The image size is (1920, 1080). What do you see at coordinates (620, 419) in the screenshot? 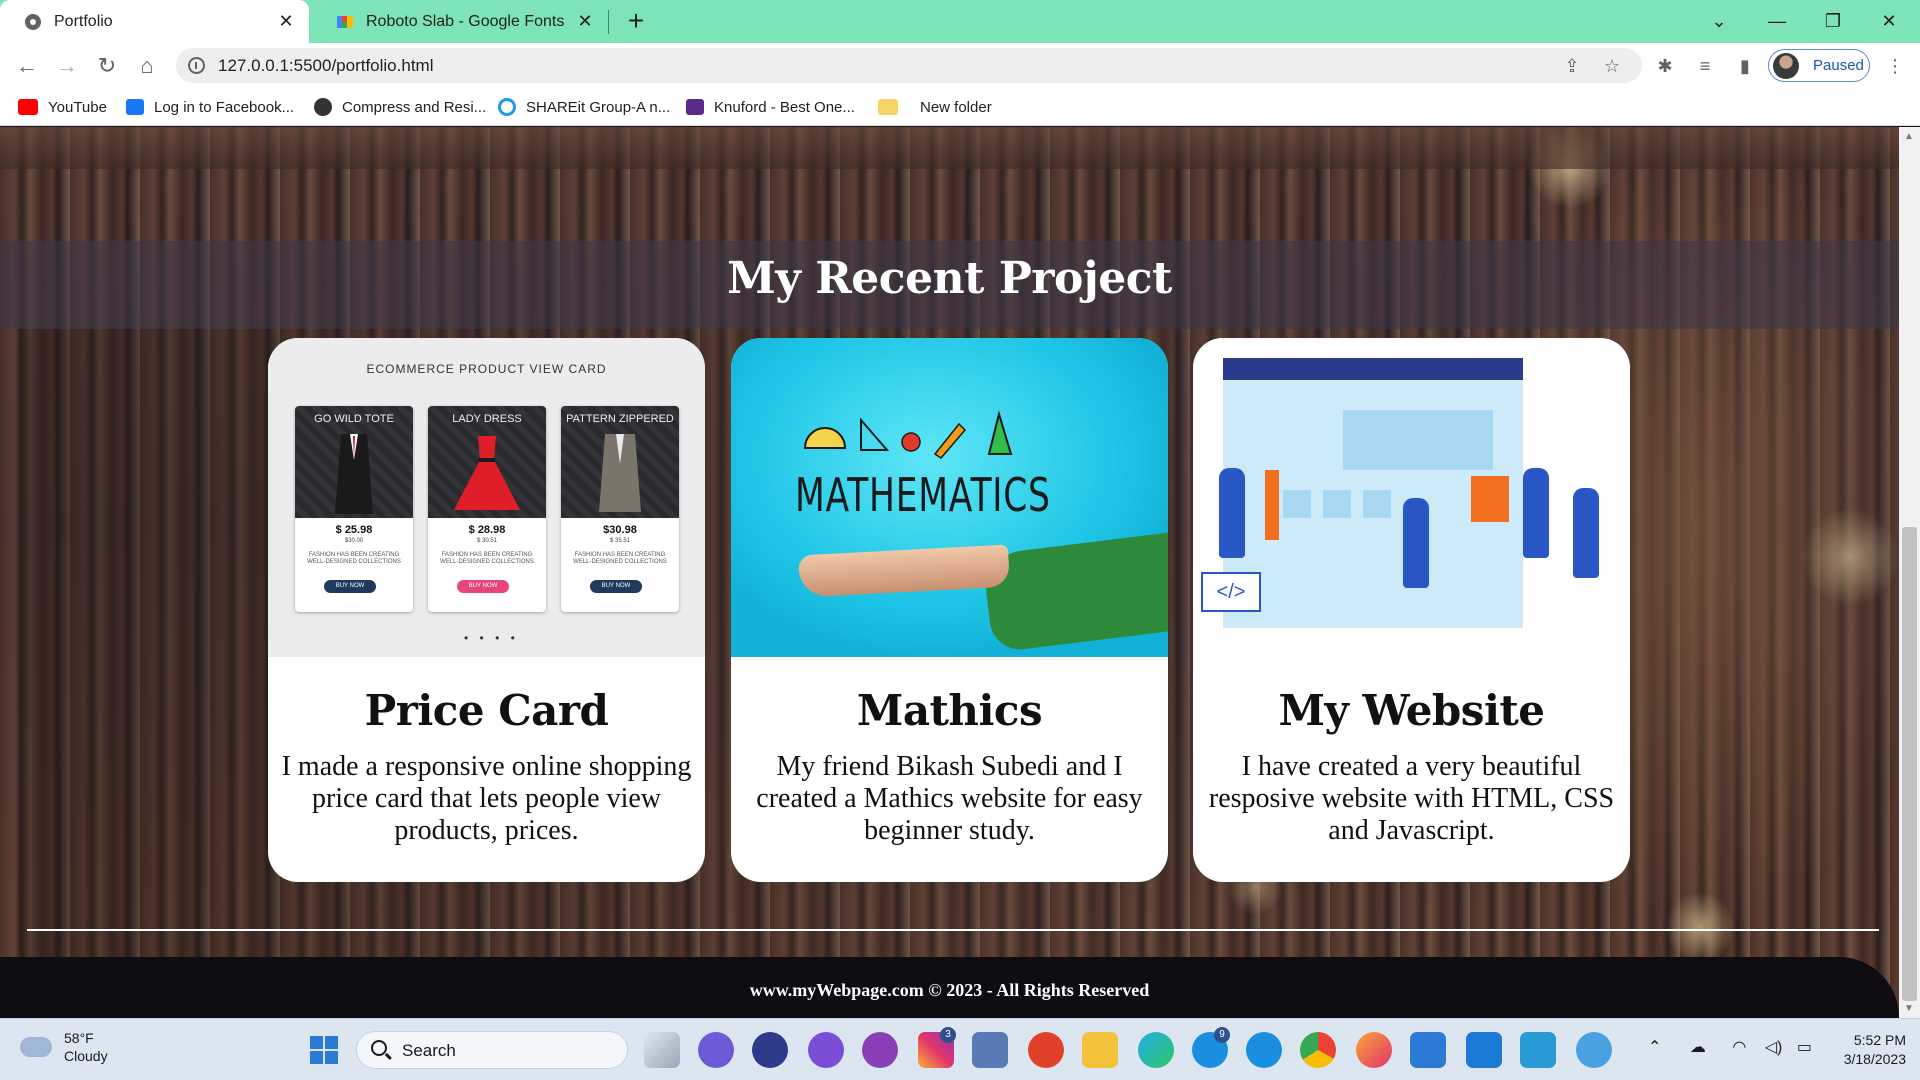
I see `product-name: PATTERN ZIPPERED` at bounding box center [620, 419].